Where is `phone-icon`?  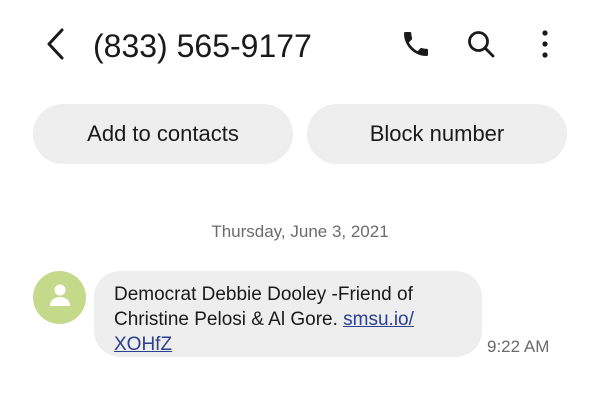 phone-icon is located at coordinates (416, 46).